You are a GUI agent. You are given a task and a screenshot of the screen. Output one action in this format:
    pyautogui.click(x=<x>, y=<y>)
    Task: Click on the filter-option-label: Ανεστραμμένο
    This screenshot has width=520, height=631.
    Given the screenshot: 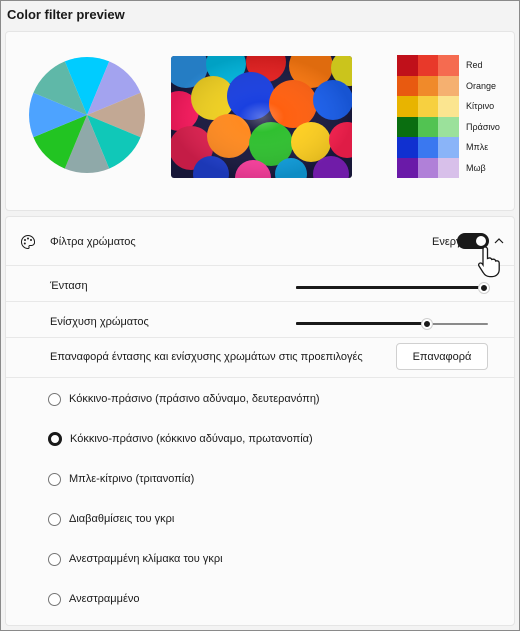 What is the action you would take?
    pyautogui.click(x=104, y=599)
    